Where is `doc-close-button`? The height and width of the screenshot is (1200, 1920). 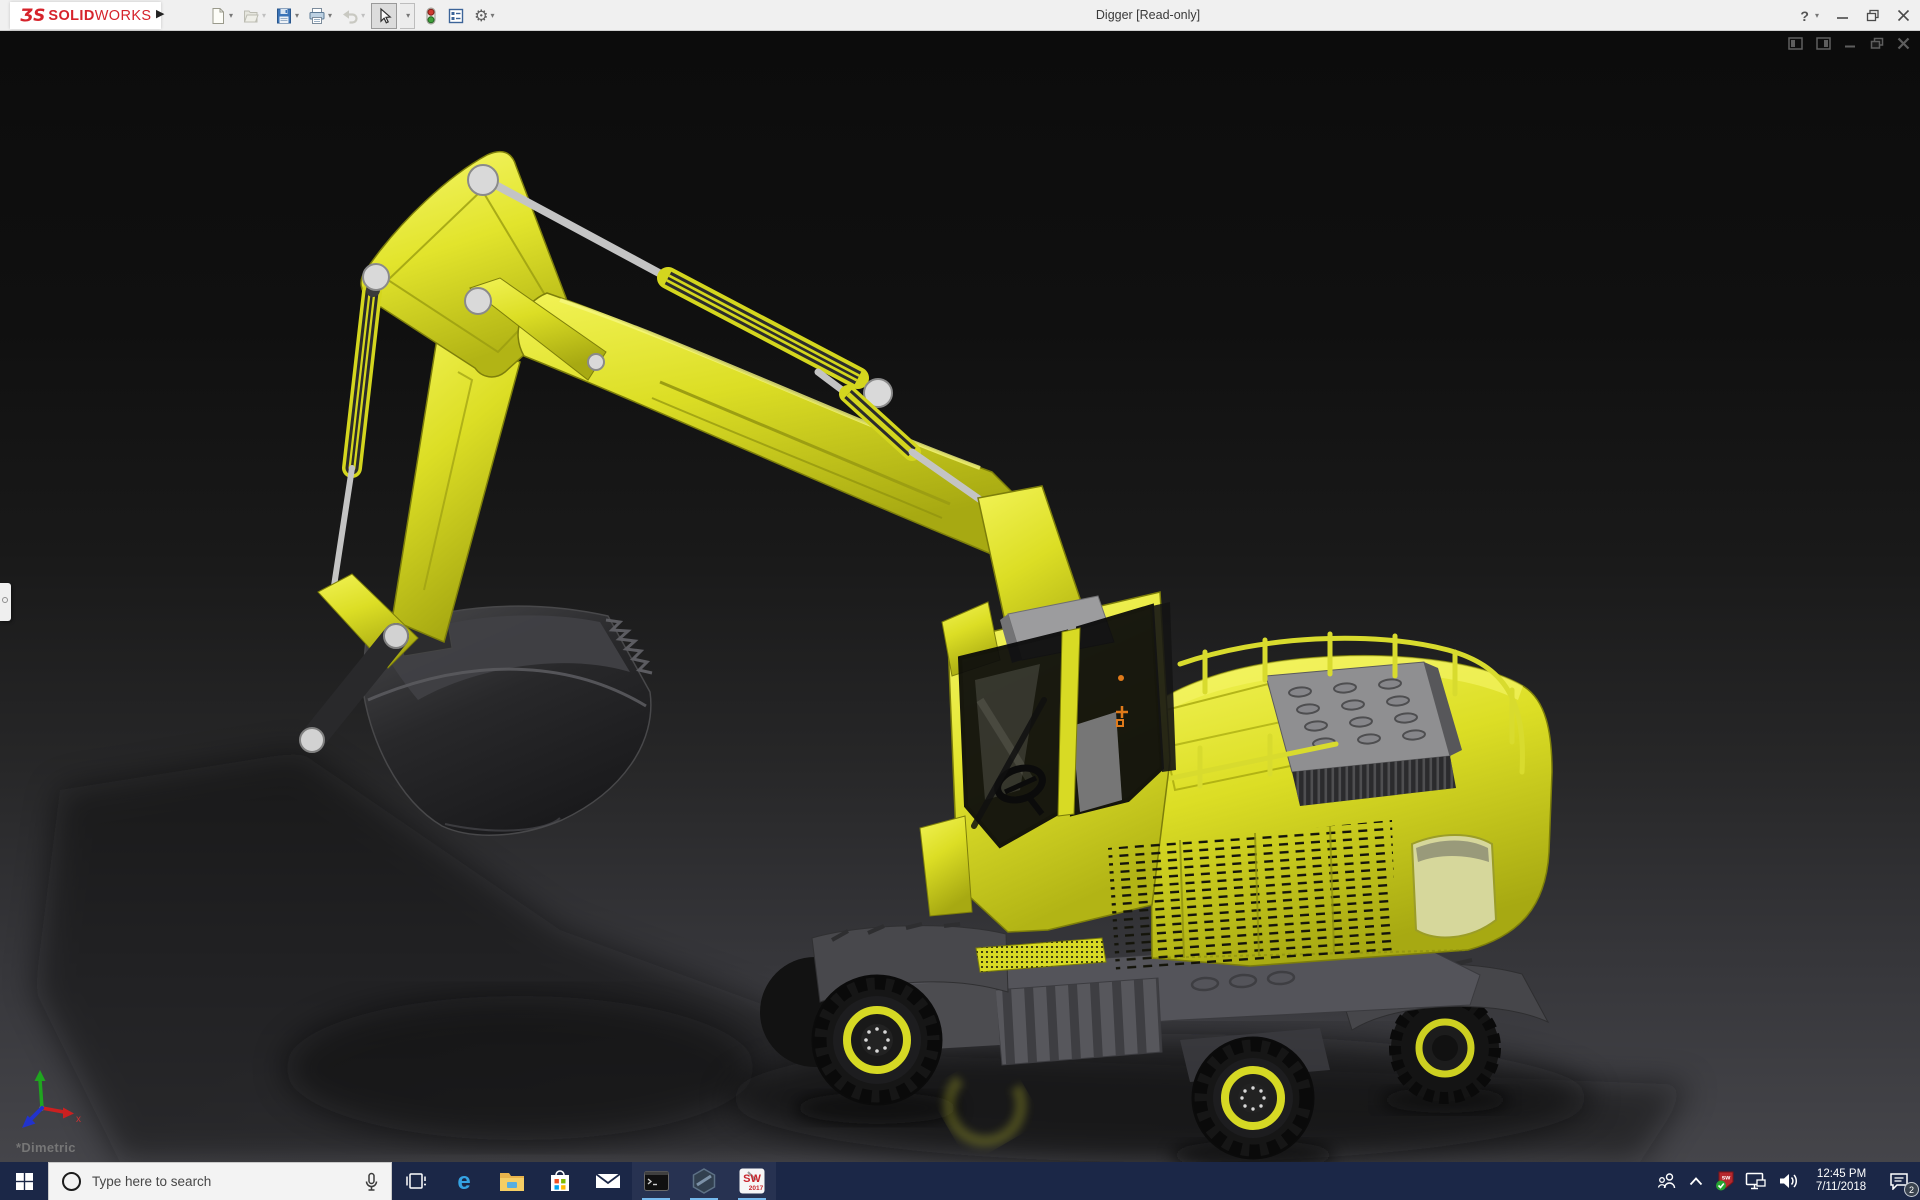
doc-close-button is located at coordinates (1903, 43).